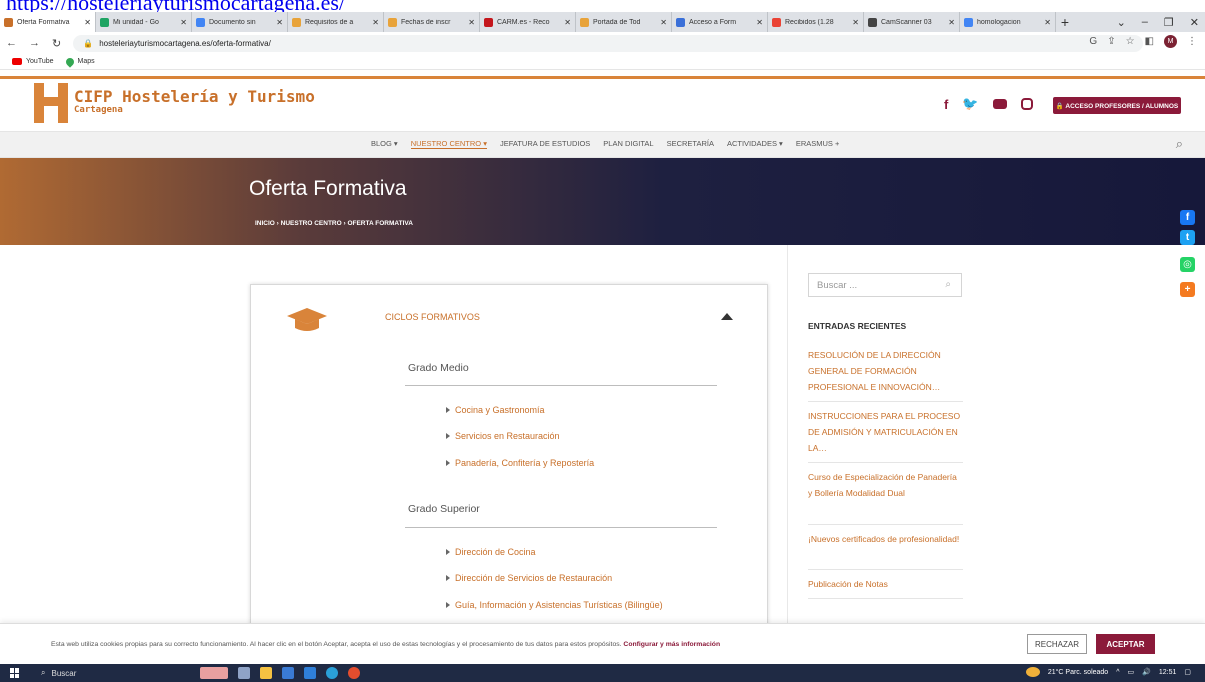 Image resolution: width=1205 pixels, height=682 pixels. Describe the element at coordinates (336, 22) in the screenshot. I see `browser-tab: Requisitos de a ✕` at that location.